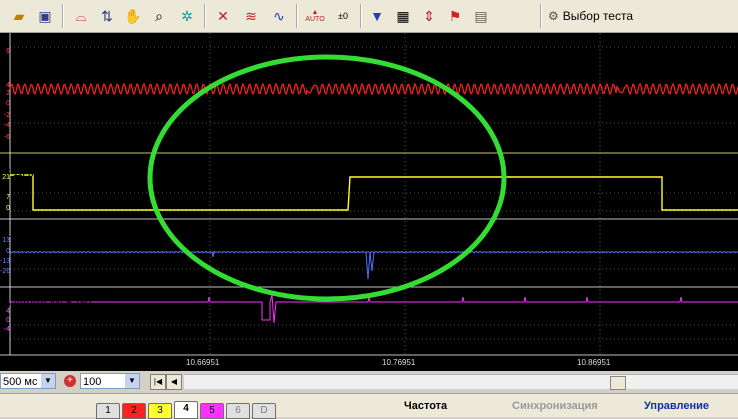  Describe the element at coordinates (6, 329) in the screenshot. I see `ch5-ytick: -4` at that location.